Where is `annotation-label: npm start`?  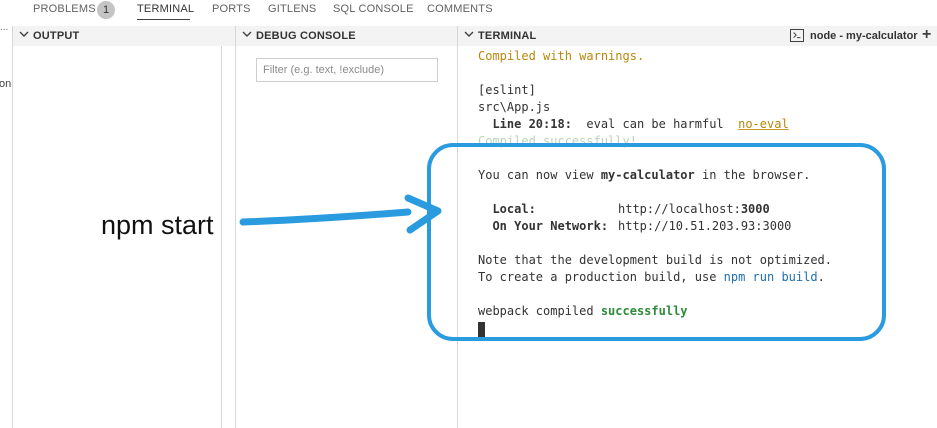 annotation-label: npm start is located at coordinates (157, 225).